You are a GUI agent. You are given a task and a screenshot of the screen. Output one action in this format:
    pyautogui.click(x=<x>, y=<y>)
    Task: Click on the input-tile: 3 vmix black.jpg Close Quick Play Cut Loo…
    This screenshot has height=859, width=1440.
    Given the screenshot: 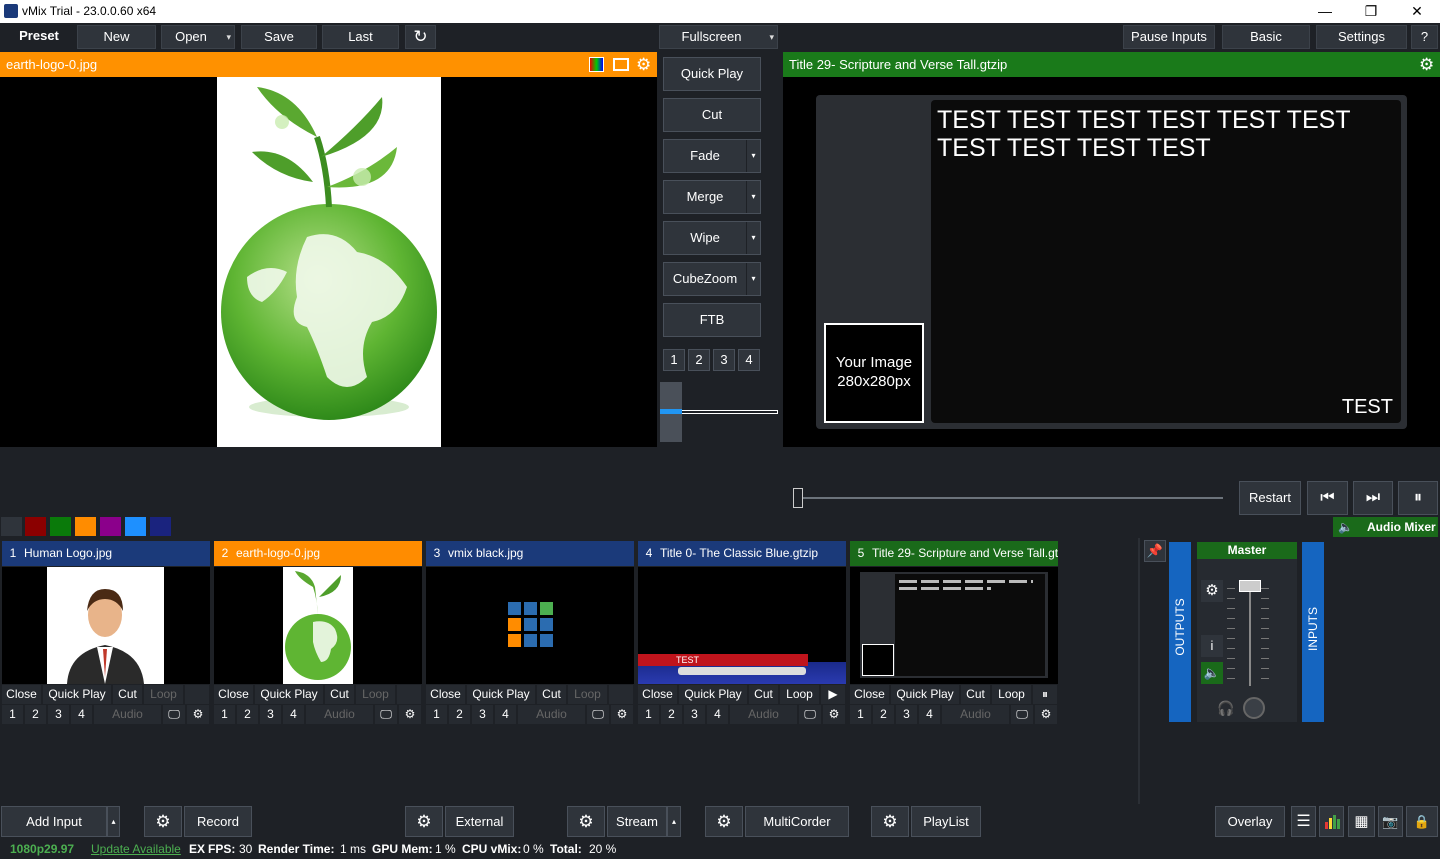 What is the action you would take?
    pyautogui.click(x=530, y=632)
    